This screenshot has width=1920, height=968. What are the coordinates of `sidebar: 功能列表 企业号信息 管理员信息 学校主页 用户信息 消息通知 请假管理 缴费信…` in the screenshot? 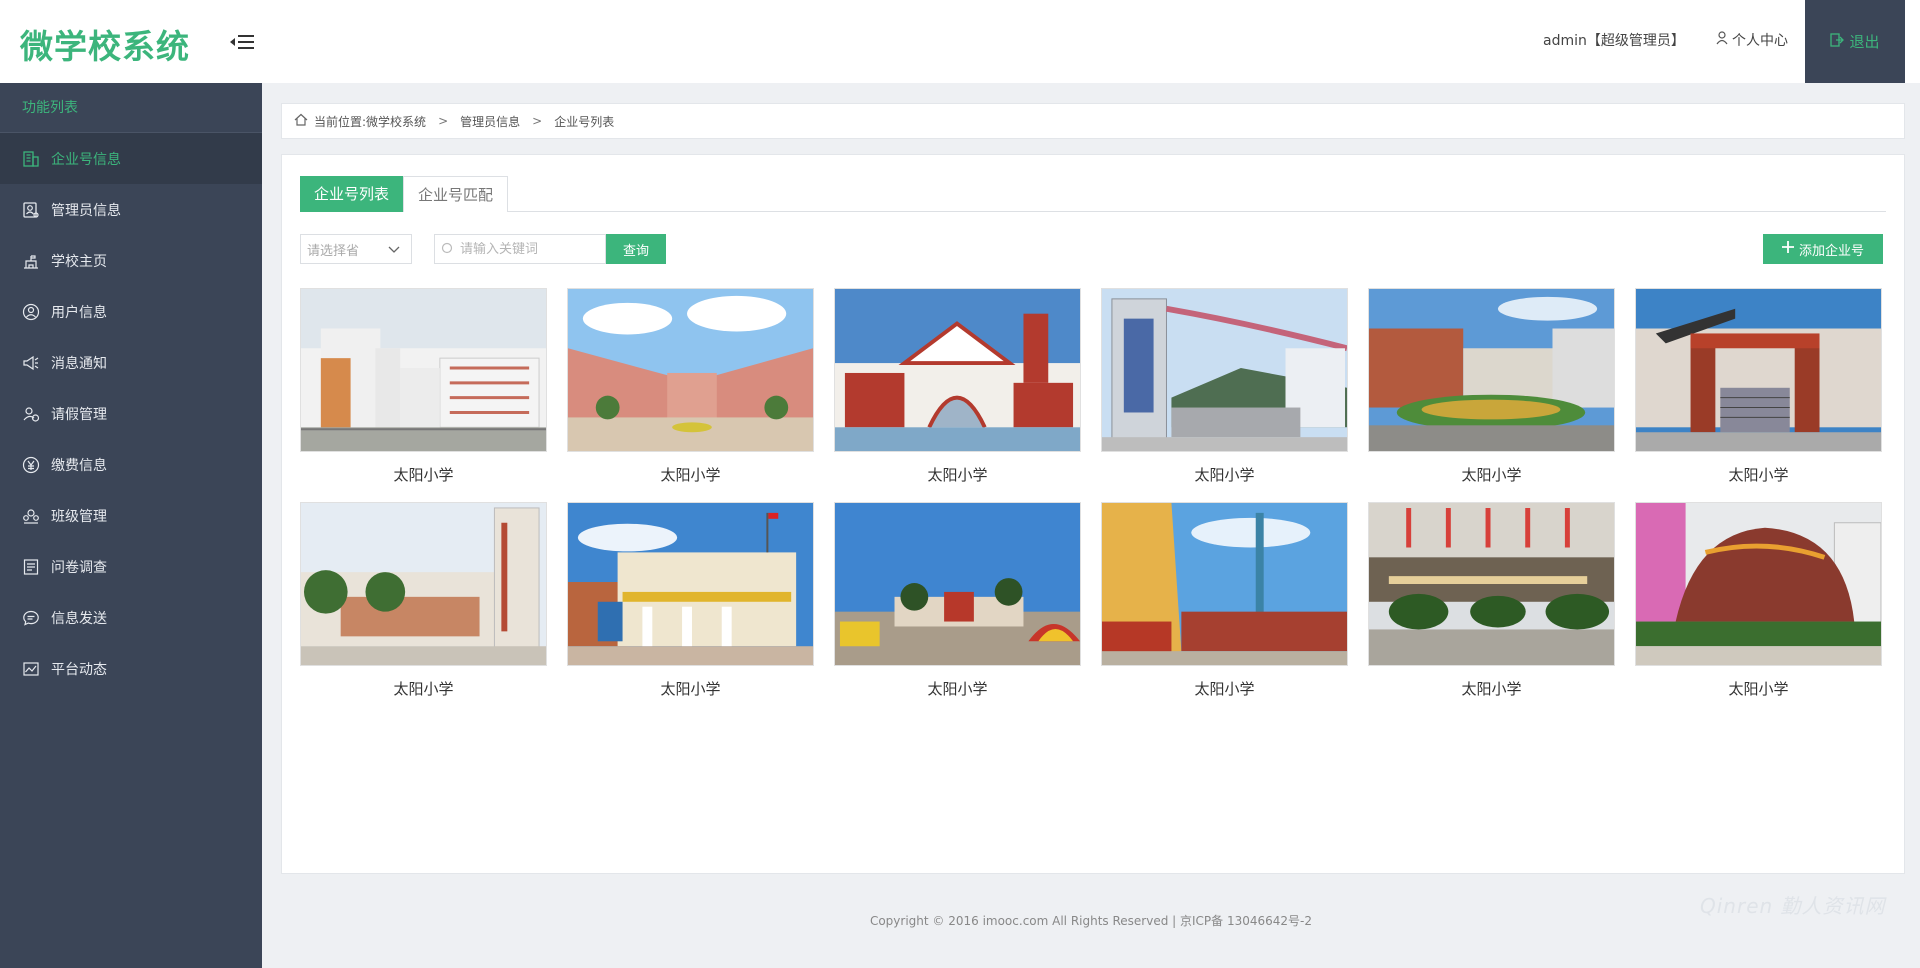 It's located at (131, 525).